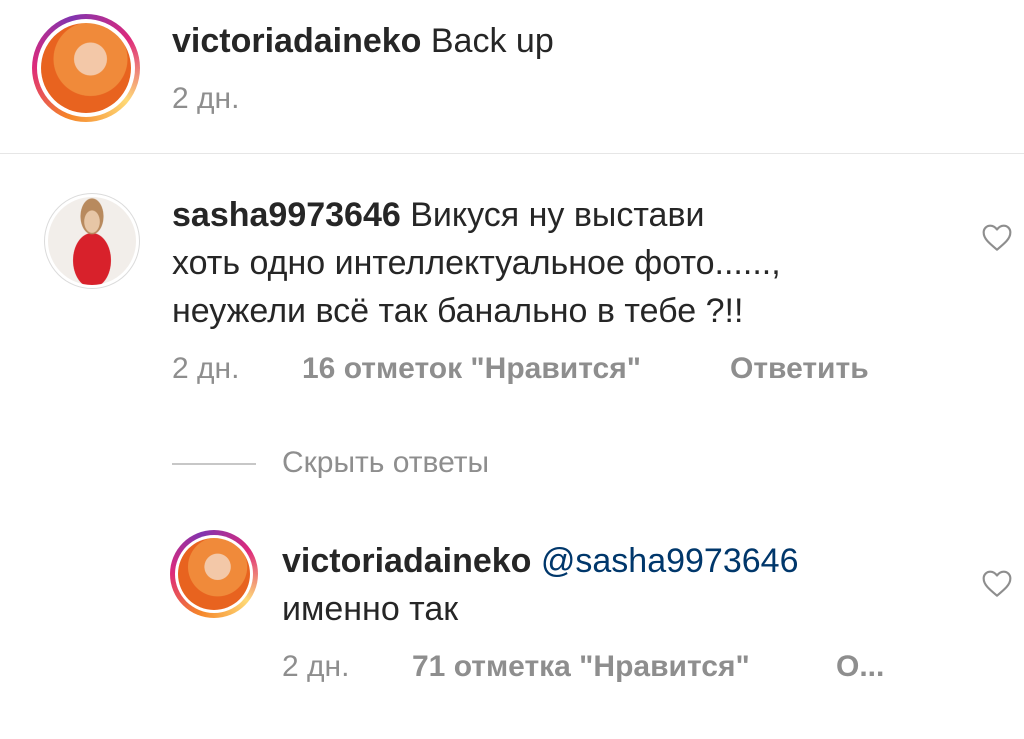  What do you see at coordinates (206, 368) in the screenshot?
I see `comment-time: 2 дн.` at bounding box center [206, 368].